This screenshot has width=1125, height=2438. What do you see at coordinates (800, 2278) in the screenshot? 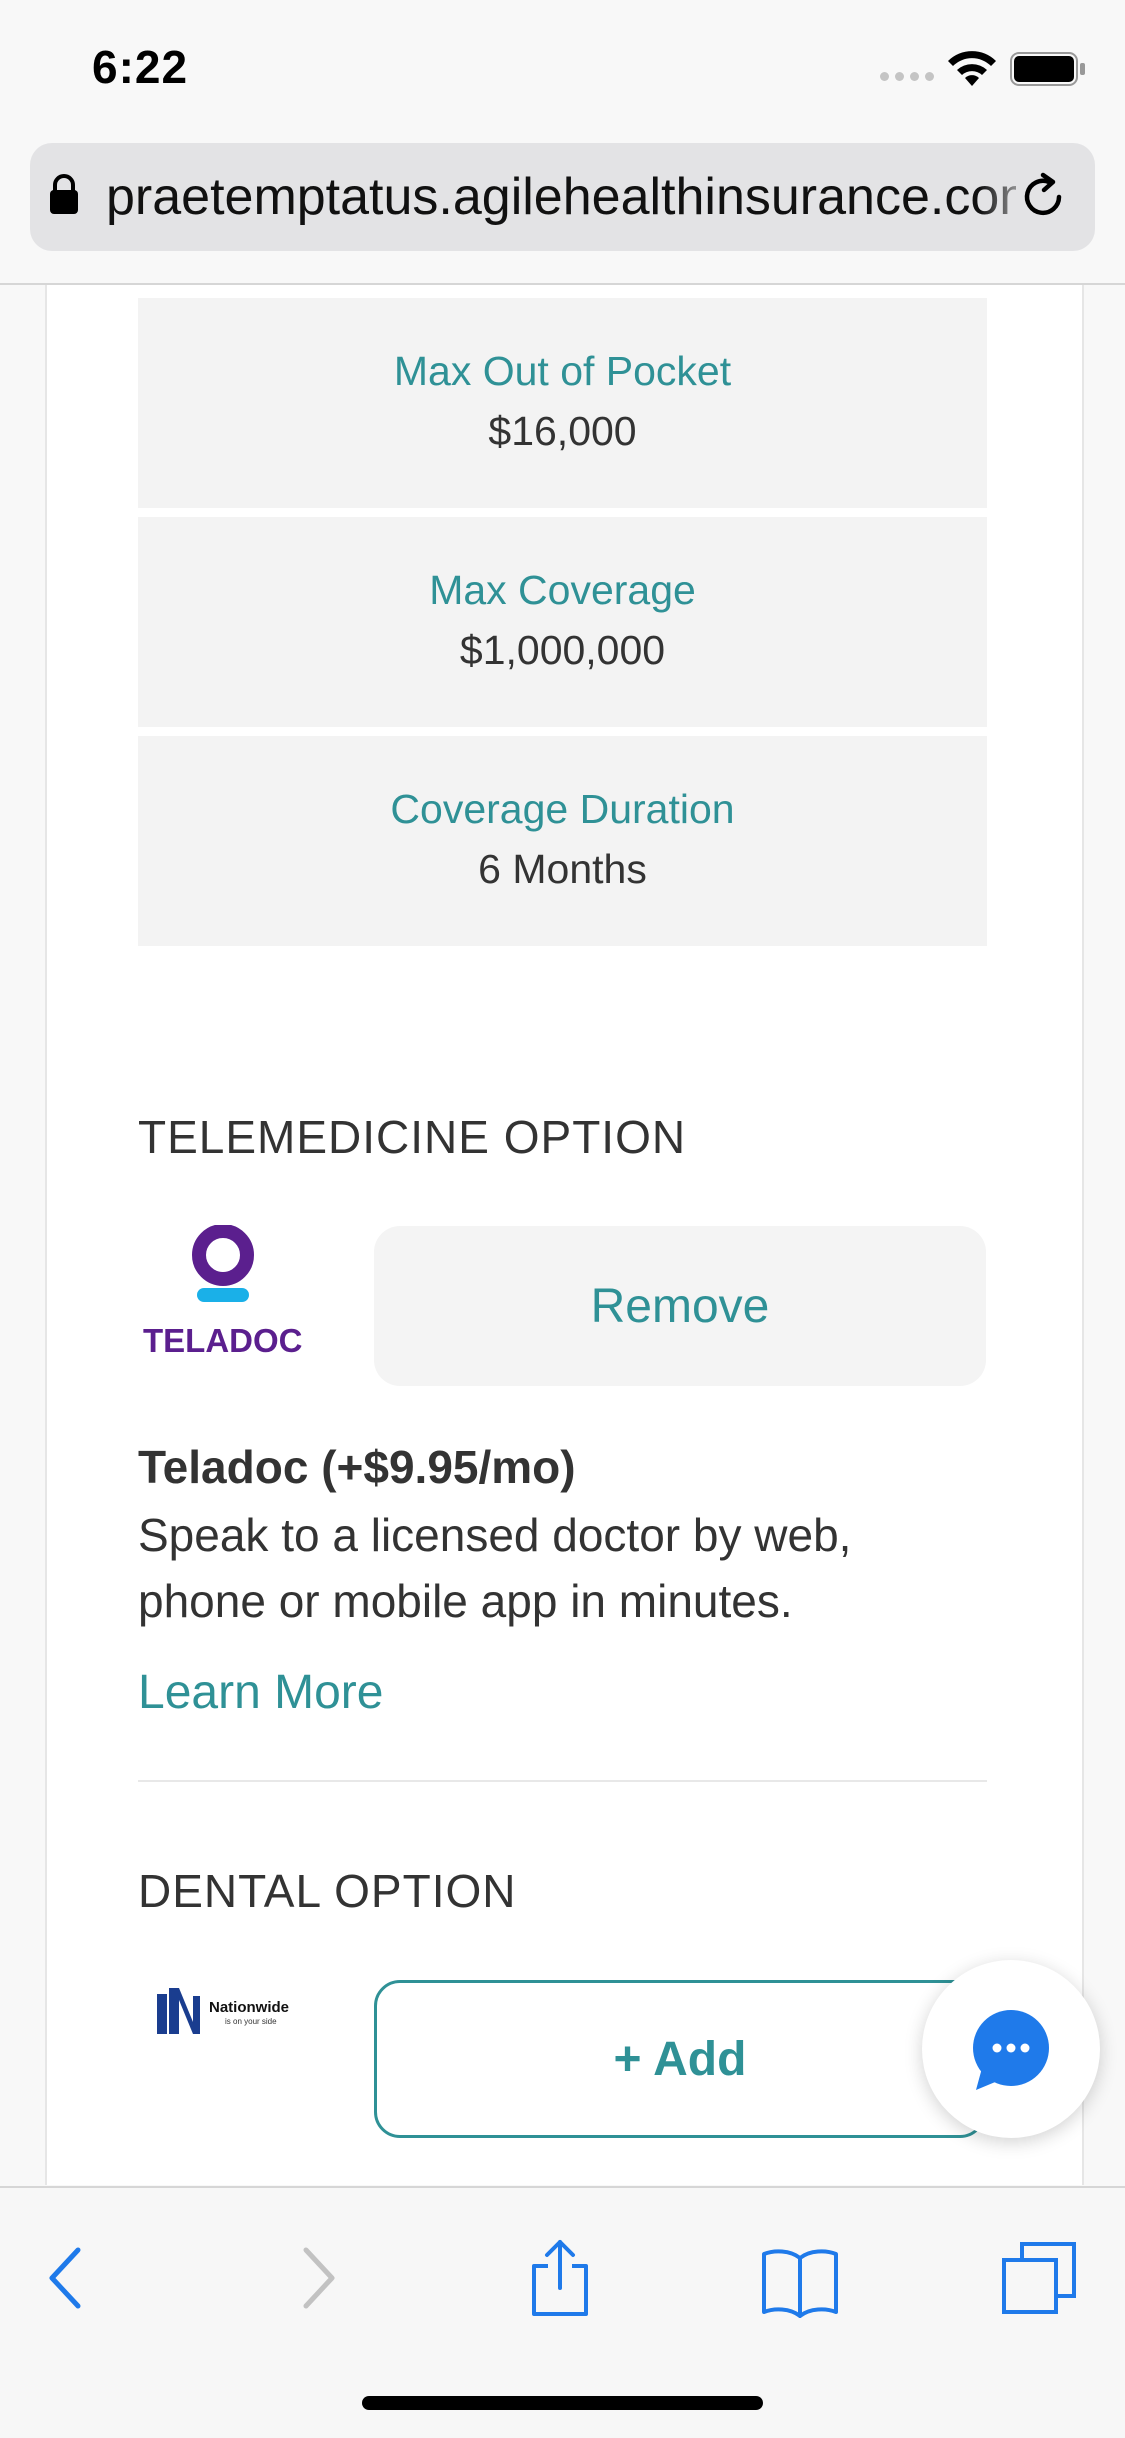
I see `book-icon` at bounding box center [800, 2278].